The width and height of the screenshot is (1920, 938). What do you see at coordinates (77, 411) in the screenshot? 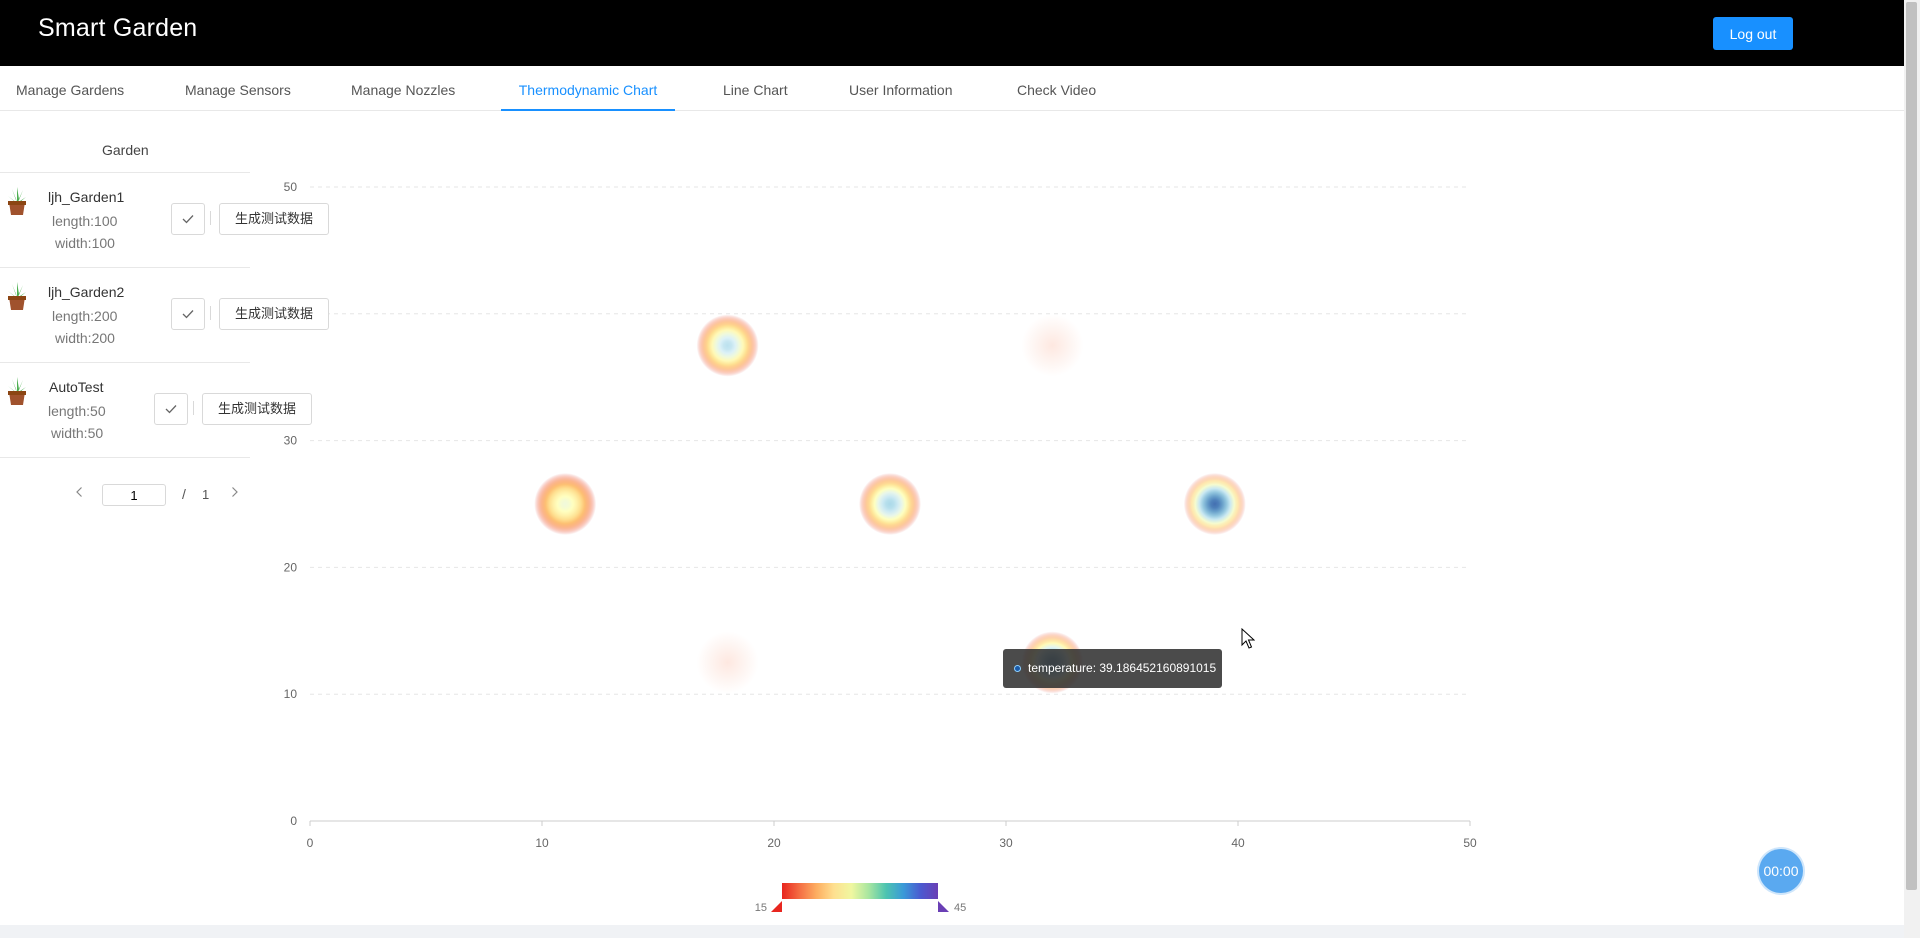
I see `garden-length: length:50` at bounding box center [77, 411].